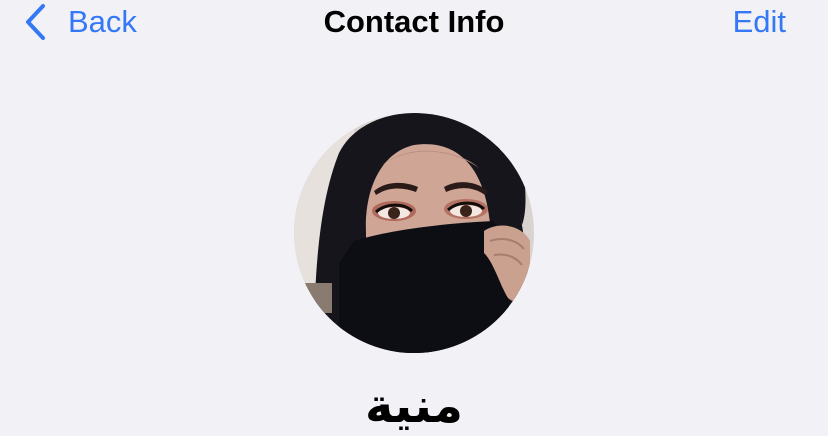  What do you see at coordinates (35, 22) in the screenshot?
I see `chevron-left-icon` at bounding box center [35, 22].